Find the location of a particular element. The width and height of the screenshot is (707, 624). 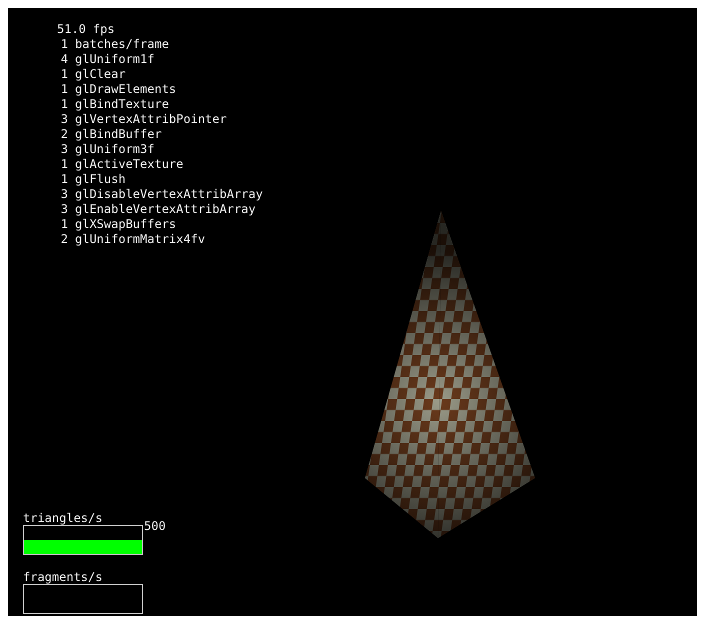

meter-label: triangles/s is located at coordinates (63, 518).